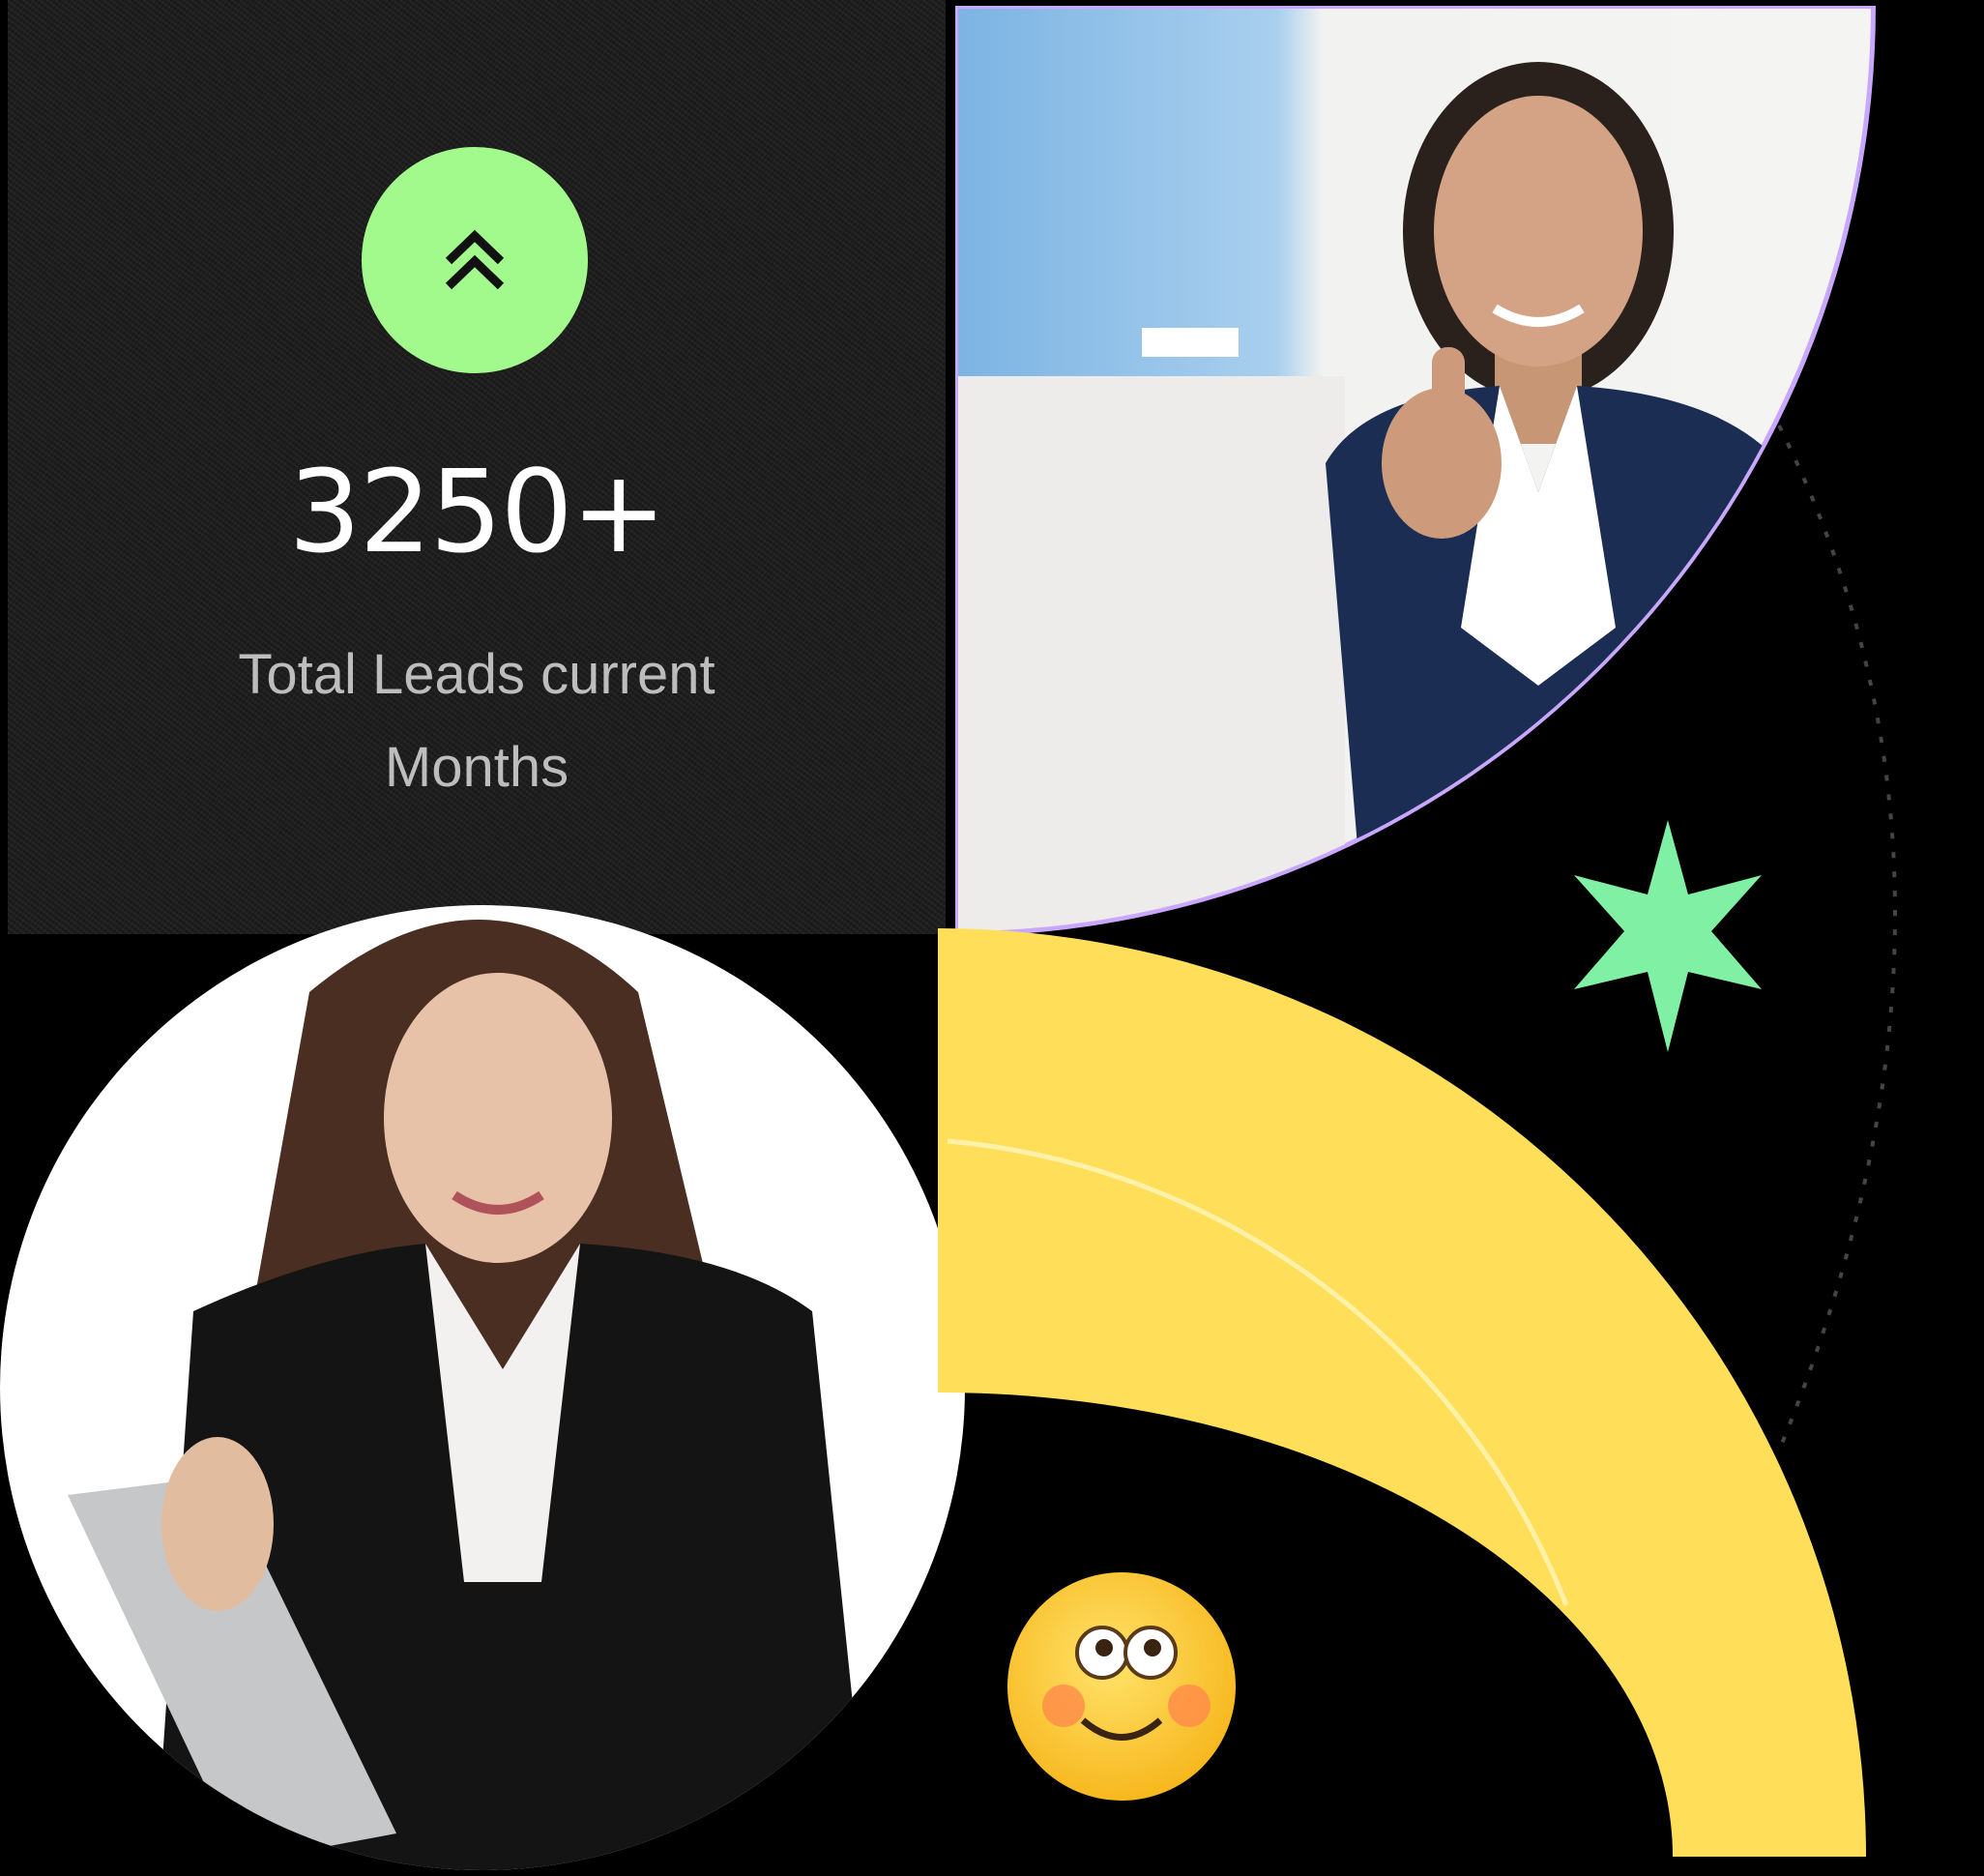 This screenshot has width=1984, height=1876. I want to click on stat-value: 3250+, so click(477, 511).